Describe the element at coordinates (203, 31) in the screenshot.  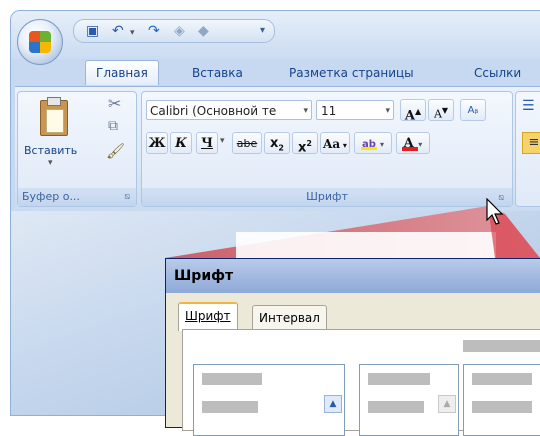
I see `arrow-icon: ◆` at that location.